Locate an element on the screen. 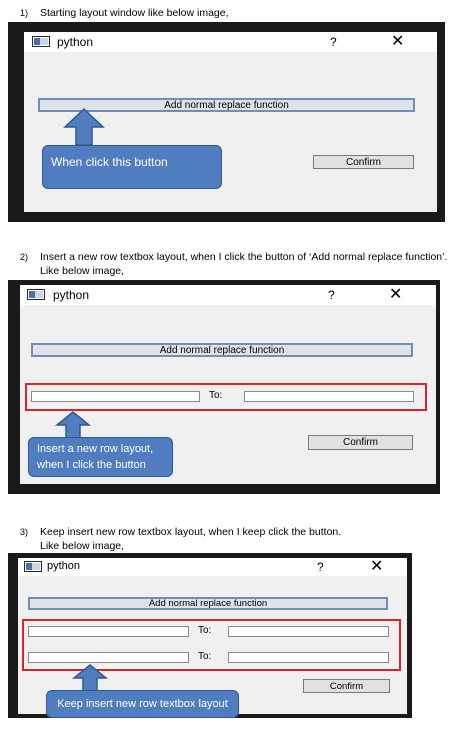 This screenshot has height=731, width=474. to-label-2: To: is located at coordinates (205, 656).